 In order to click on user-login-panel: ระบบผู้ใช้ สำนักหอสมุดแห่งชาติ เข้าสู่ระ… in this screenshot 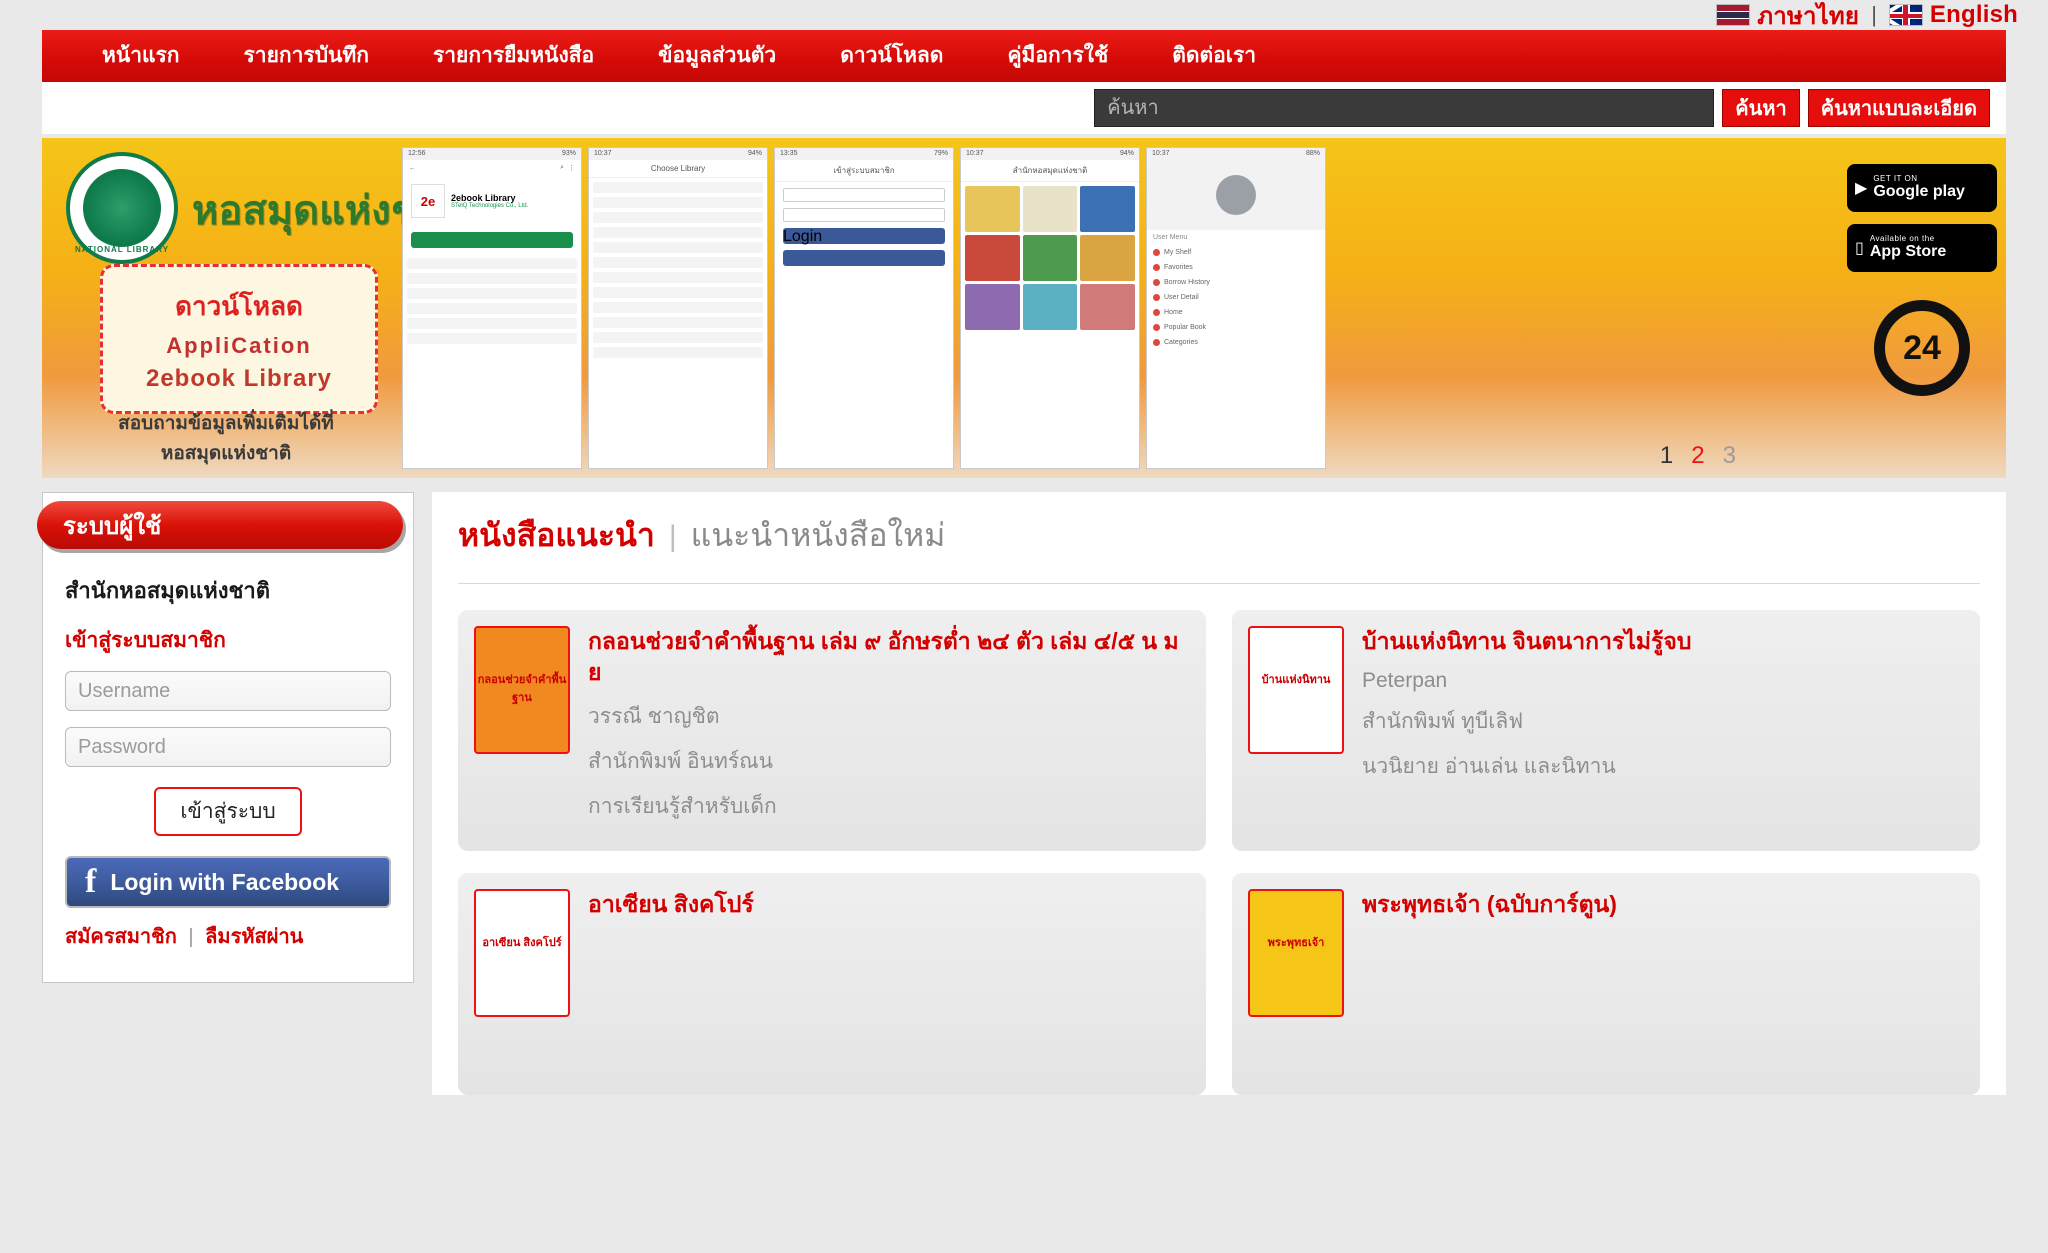, I will do `click(225, 737)`.